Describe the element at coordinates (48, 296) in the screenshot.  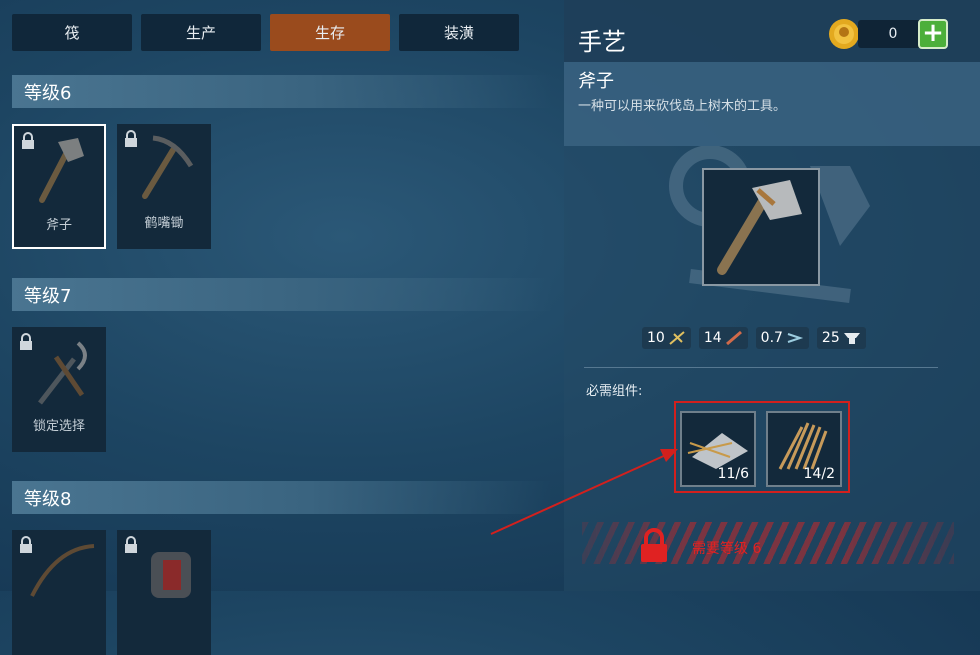
I see `level-label: 等级7` at that location.